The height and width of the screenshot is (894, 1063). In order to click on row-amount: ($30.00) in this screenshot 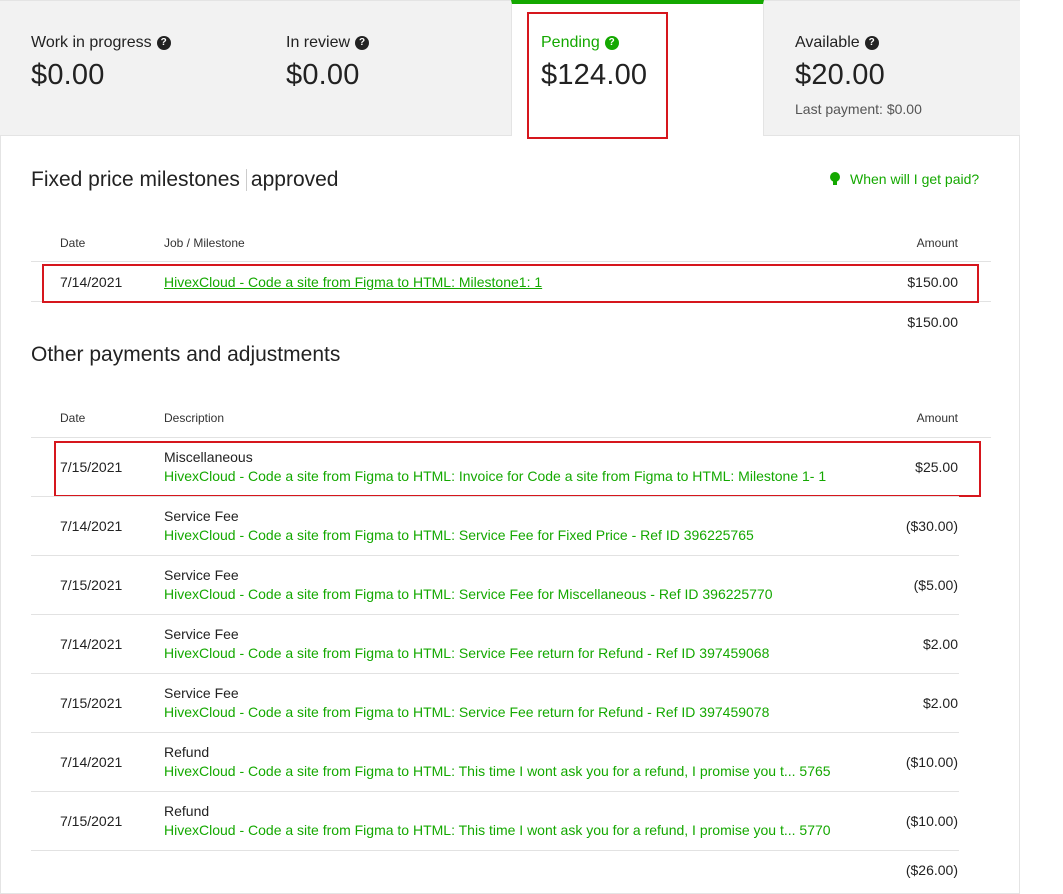, I will do `click(931, 526)`.